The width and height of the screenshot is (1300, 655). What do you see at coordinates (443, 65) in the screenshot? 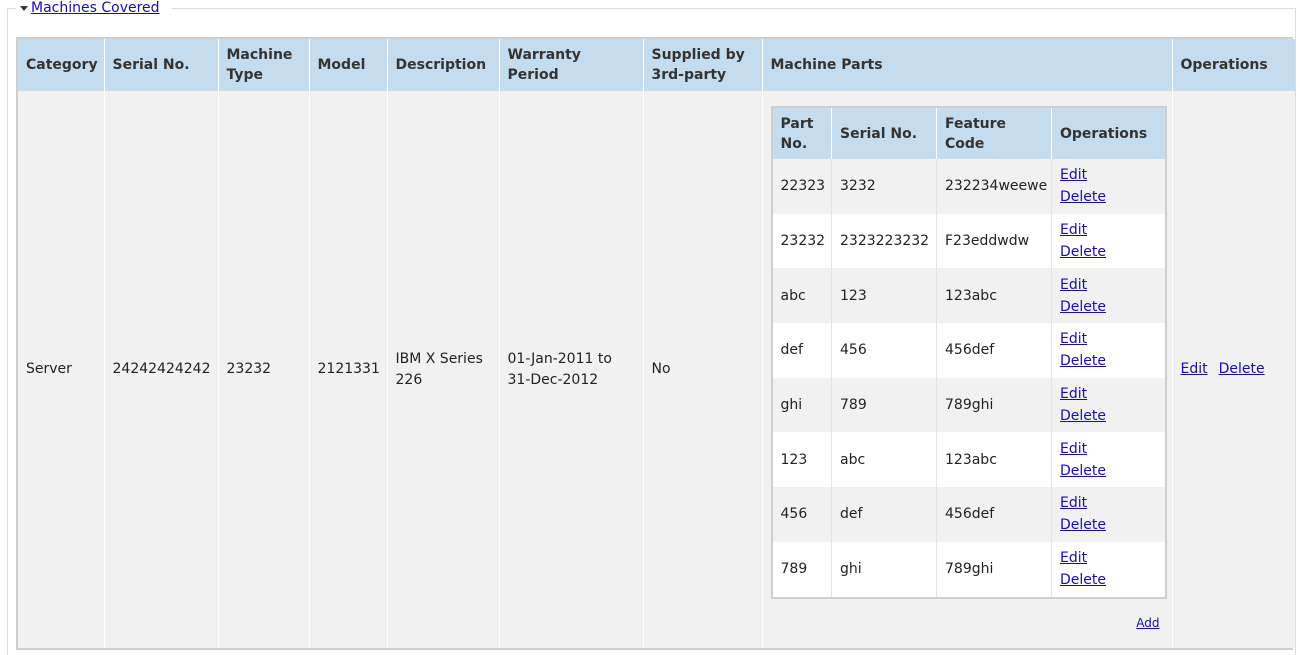
I see `header-description: Description` at bounding box center [443, 65].